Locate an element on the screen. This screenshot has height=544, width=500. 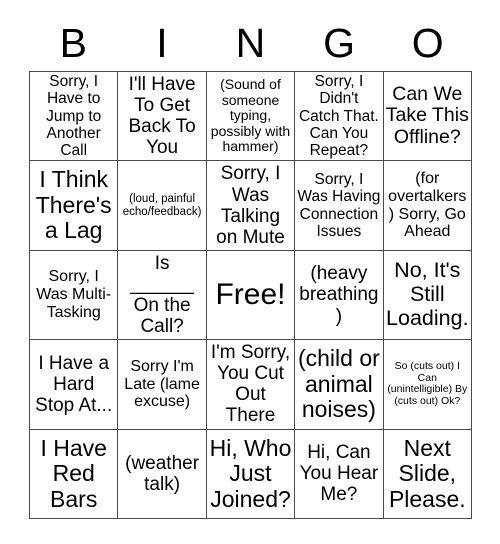
bingo-cell-b5: I Have Red Bars is located at coordinates (74, 474).